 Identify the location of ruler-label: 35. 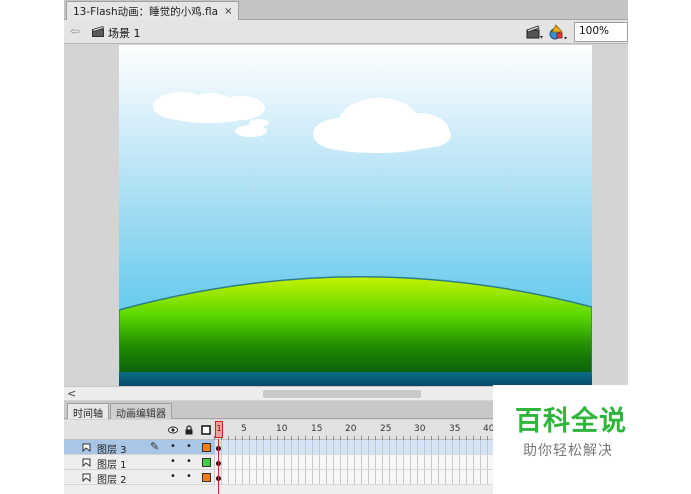
(455, 429).